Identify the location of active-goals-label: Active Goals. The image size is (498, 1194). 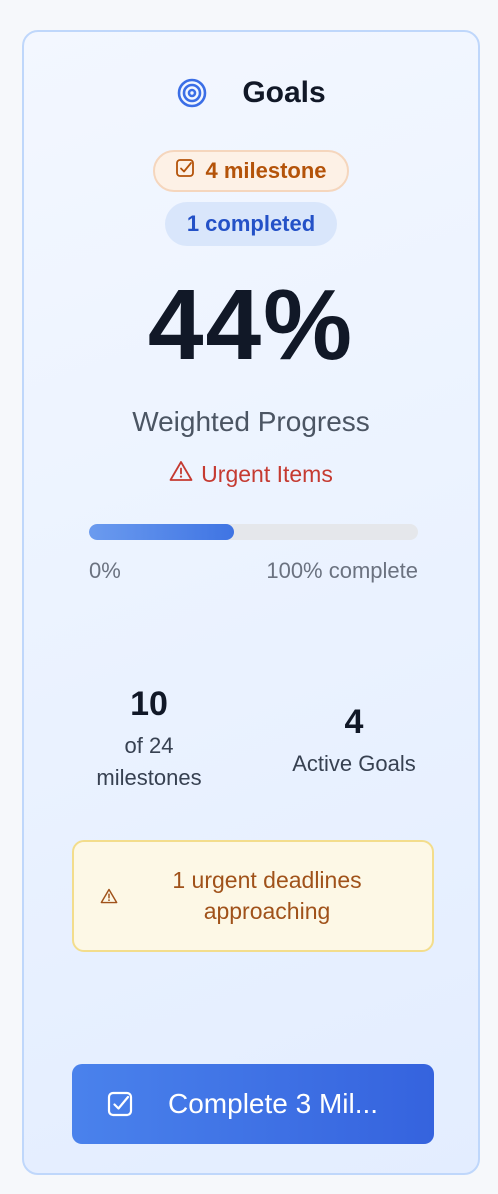
(354, 763).